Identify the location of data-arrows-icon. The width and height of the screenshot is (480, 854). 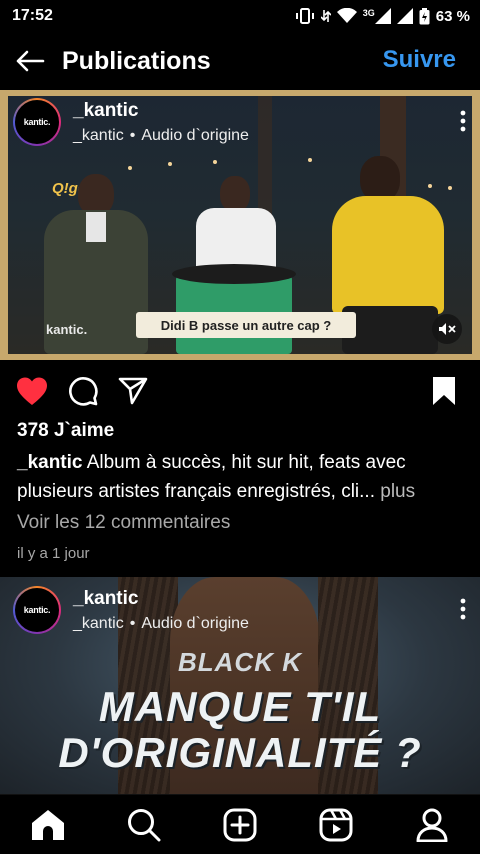
(325, 16).